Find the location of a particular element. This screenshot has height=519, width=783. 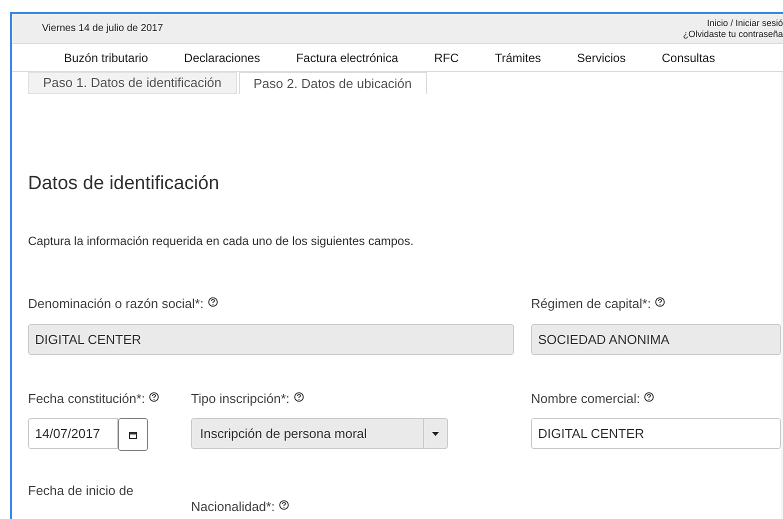

login-link: Inicio / Iniciar sesió is located at coordinates (744, 23).